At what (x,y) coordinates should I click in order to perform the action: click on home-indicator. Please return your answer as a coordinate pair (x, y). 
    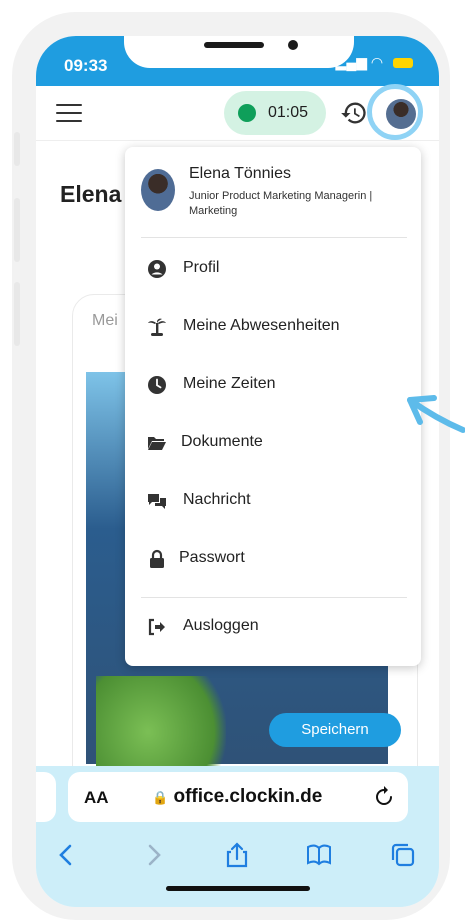
    Looking at the image, I should click on (238, 888).